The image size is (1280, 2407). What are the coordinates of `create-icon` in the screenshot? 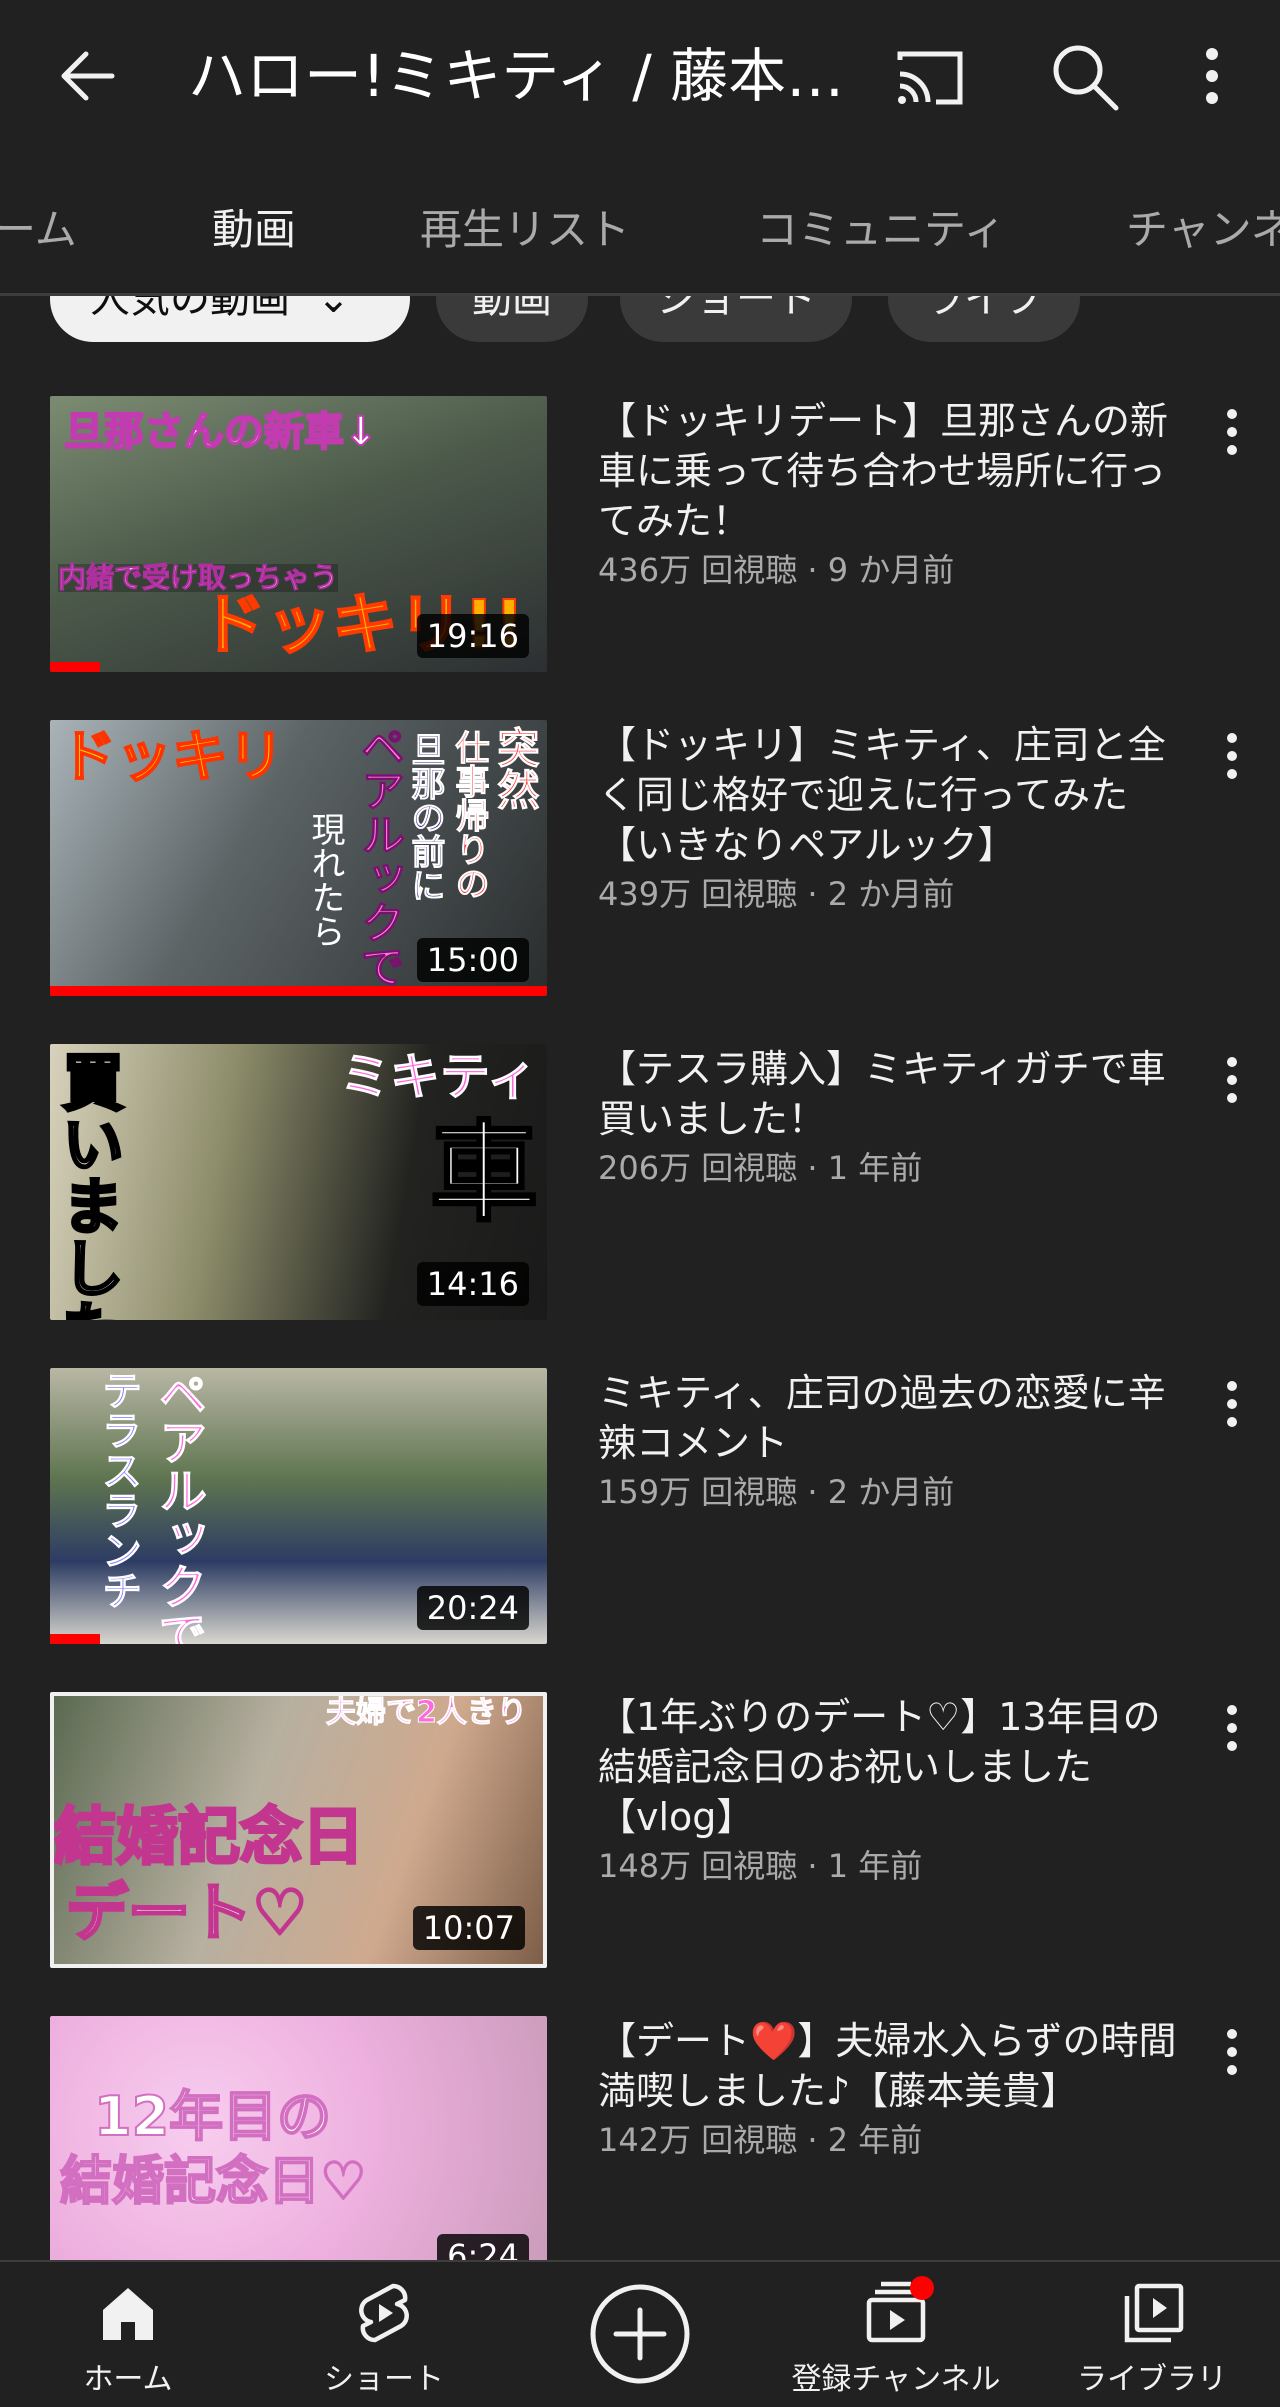 It's located at (640, 2334).